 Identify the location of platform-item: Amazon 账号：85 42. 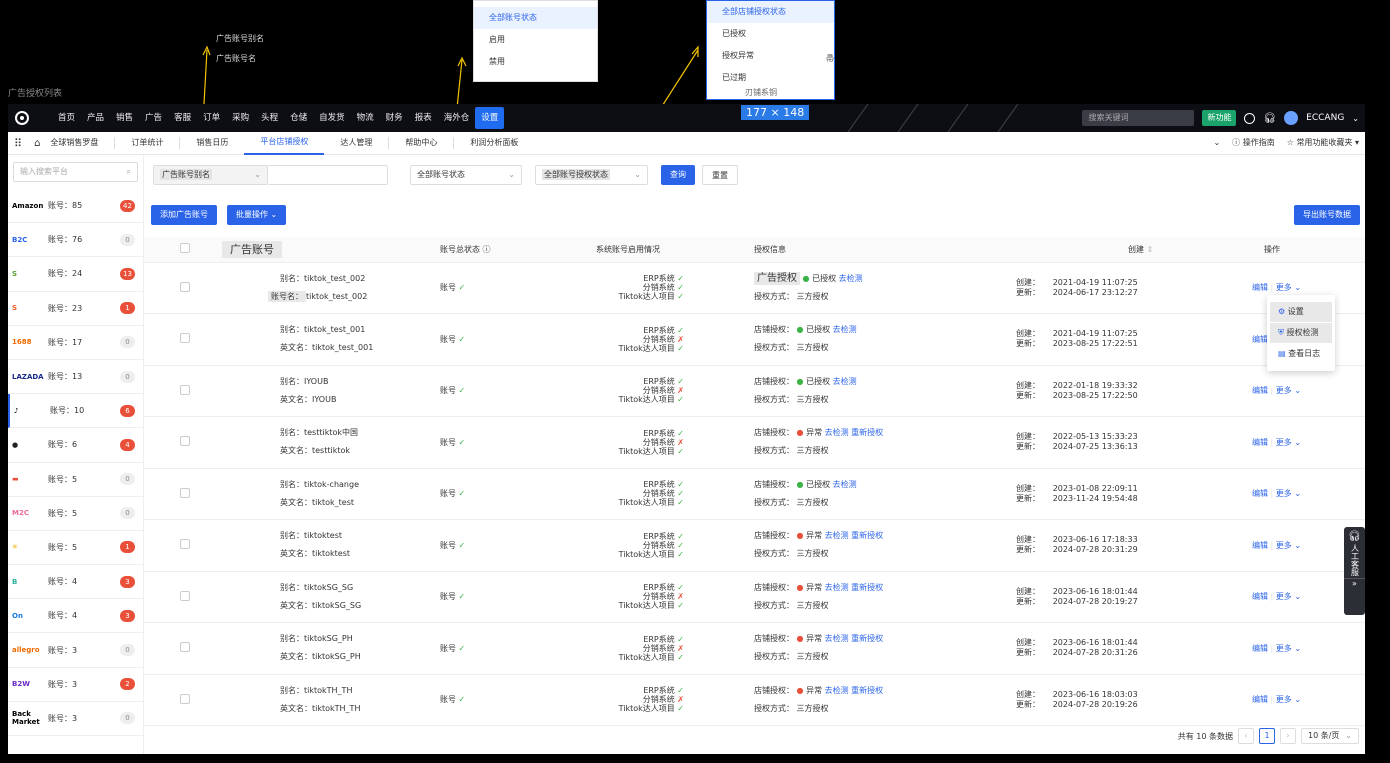
(75, 206).